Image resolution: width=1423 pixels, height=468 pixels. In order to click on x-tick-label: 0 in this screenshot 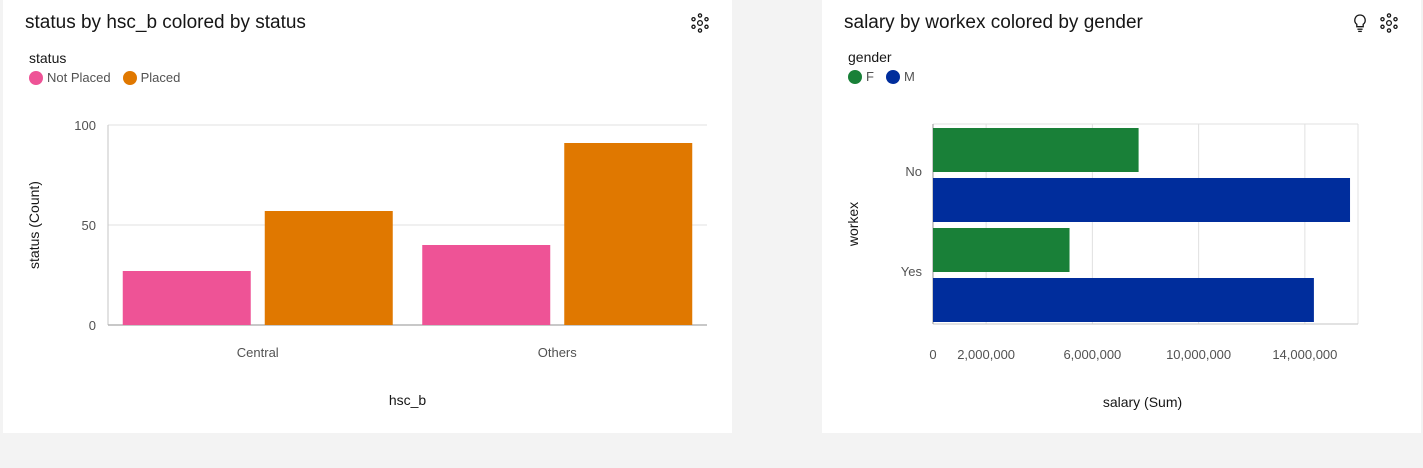, I will do `click(932, 354)`.